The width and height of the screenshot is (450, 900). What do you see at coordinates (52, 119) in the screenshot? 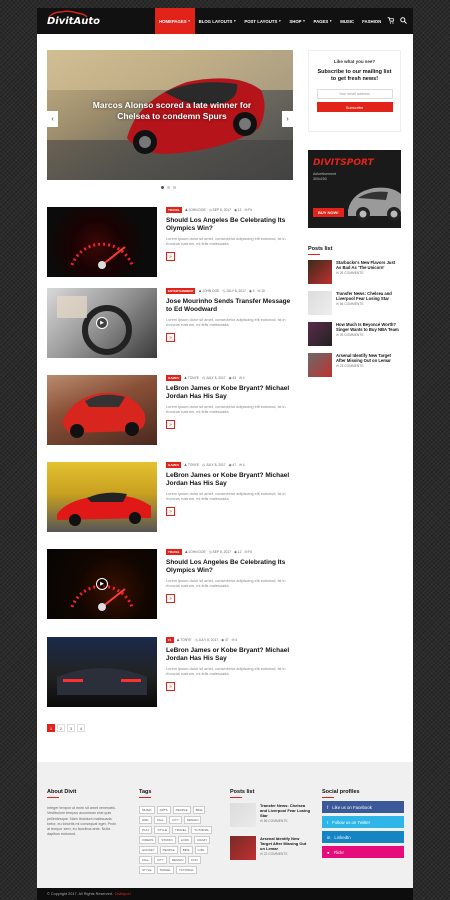
I see `slider-prev-button: ‹` at bounding box center [52, 119].